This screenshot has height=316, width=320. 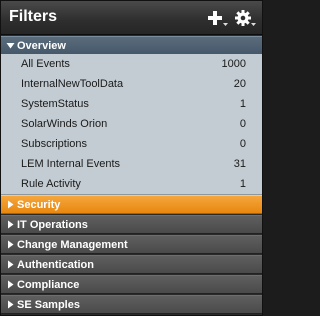 I want to click on filter-count: 20, so click(x=239, y=84).